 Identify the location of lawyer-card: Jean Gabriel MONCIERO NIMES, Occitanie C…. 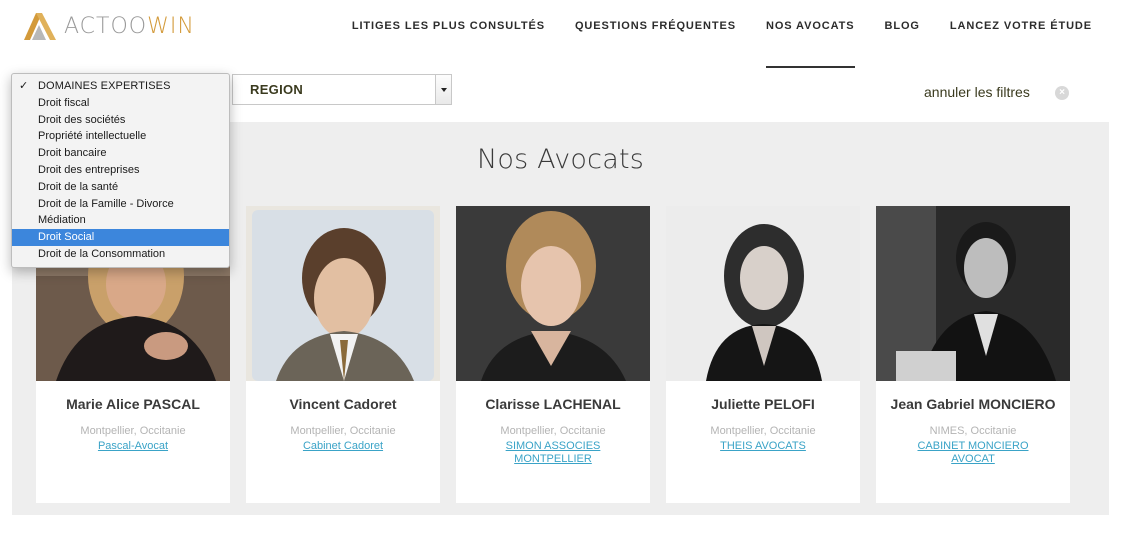
(973, 354).